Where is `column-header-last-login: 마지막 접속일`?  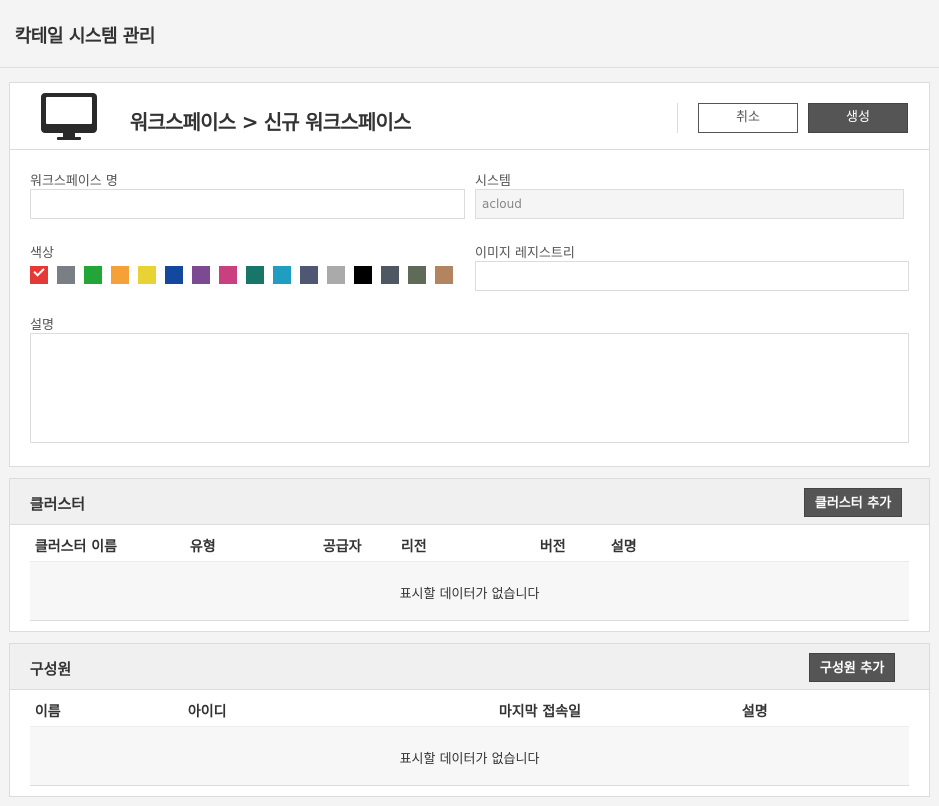
column-header-last-login: 마지막 접속일 is located at coordinates (540, 711).